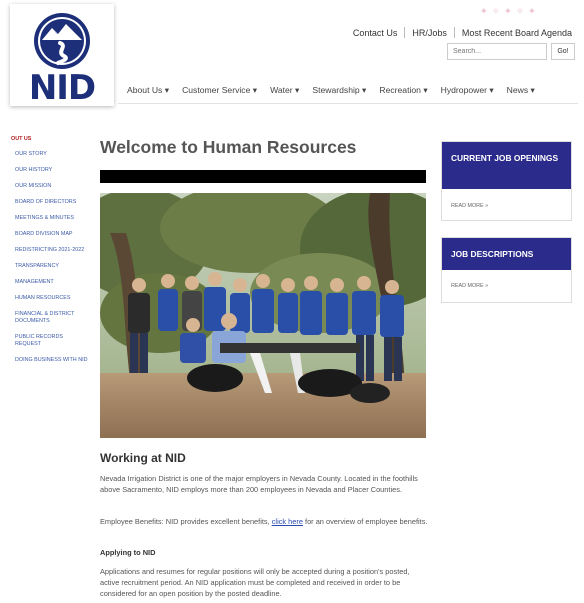 The image size is (584, 603). What do you see at coordinates (506, 254) in the screenshot?
I see `card-title: JOB DESCRIPTIONS` at bounding box center [506, 254].